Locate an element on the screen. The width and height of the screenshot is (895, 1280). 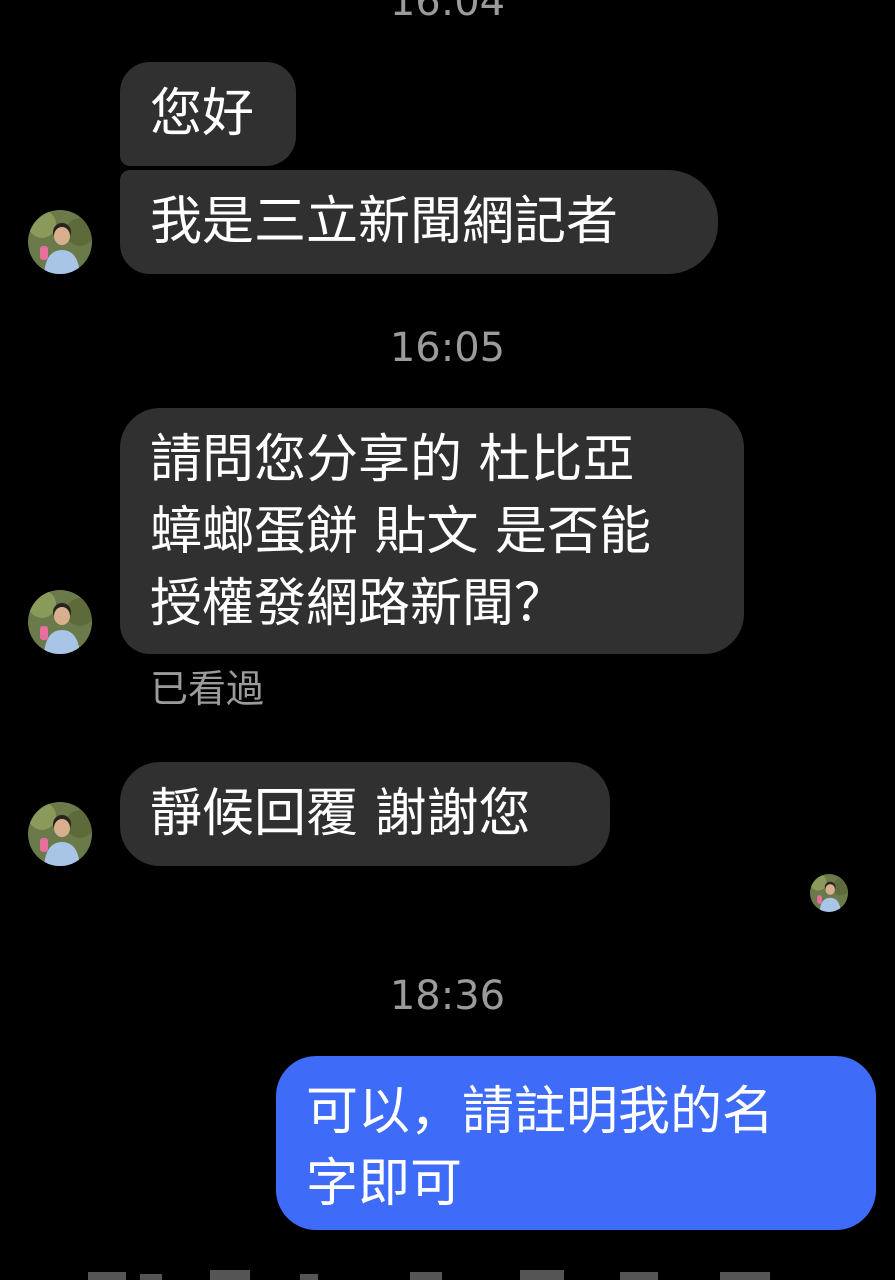
timestamp: 18:36 is located at coordinates (447, 996).